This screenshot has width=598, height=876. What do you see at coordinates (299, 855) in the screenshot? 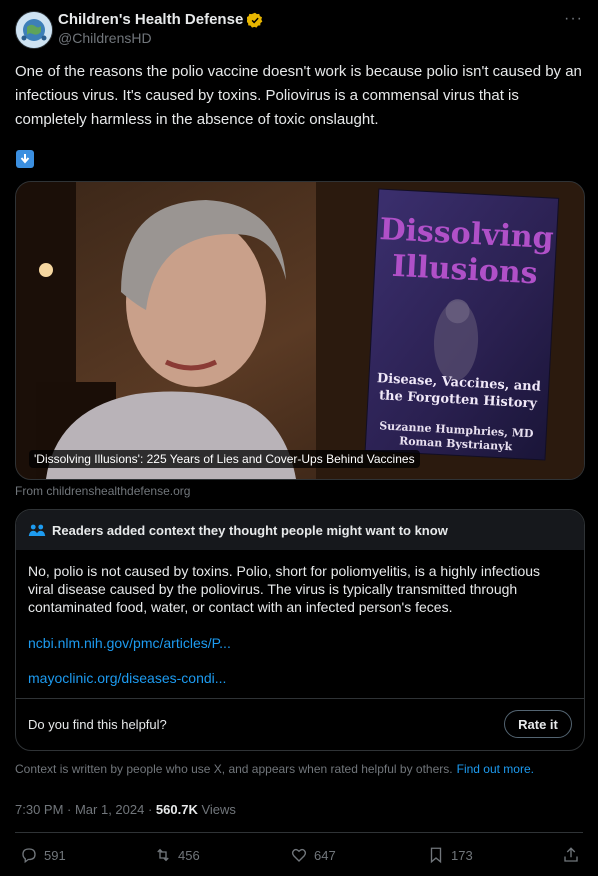
I see `heart-icon` at bounding box center [299, 855].